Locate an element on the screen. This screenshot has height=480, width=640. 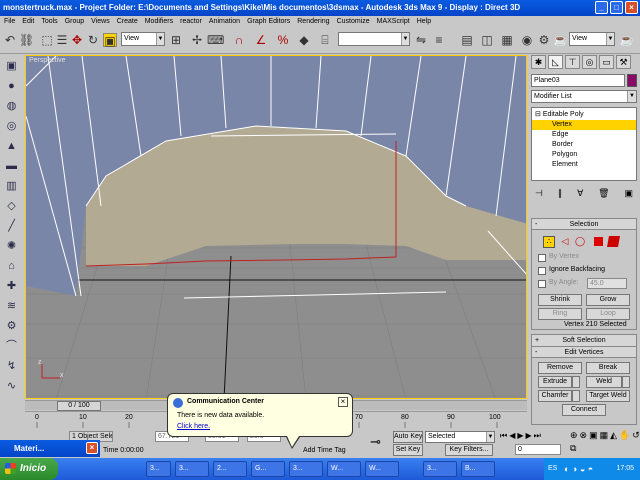
render-type-select: View ▼ is located at coordinates (592, 39).